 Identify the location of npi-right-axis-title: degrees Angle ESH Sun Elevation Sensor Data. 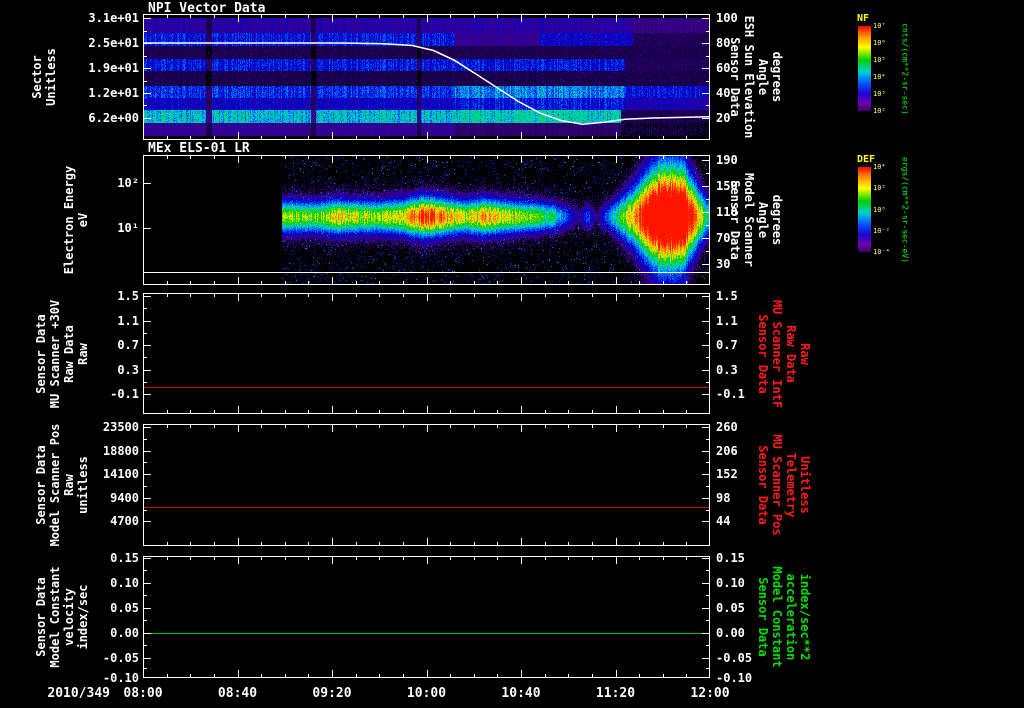
(756, 77).